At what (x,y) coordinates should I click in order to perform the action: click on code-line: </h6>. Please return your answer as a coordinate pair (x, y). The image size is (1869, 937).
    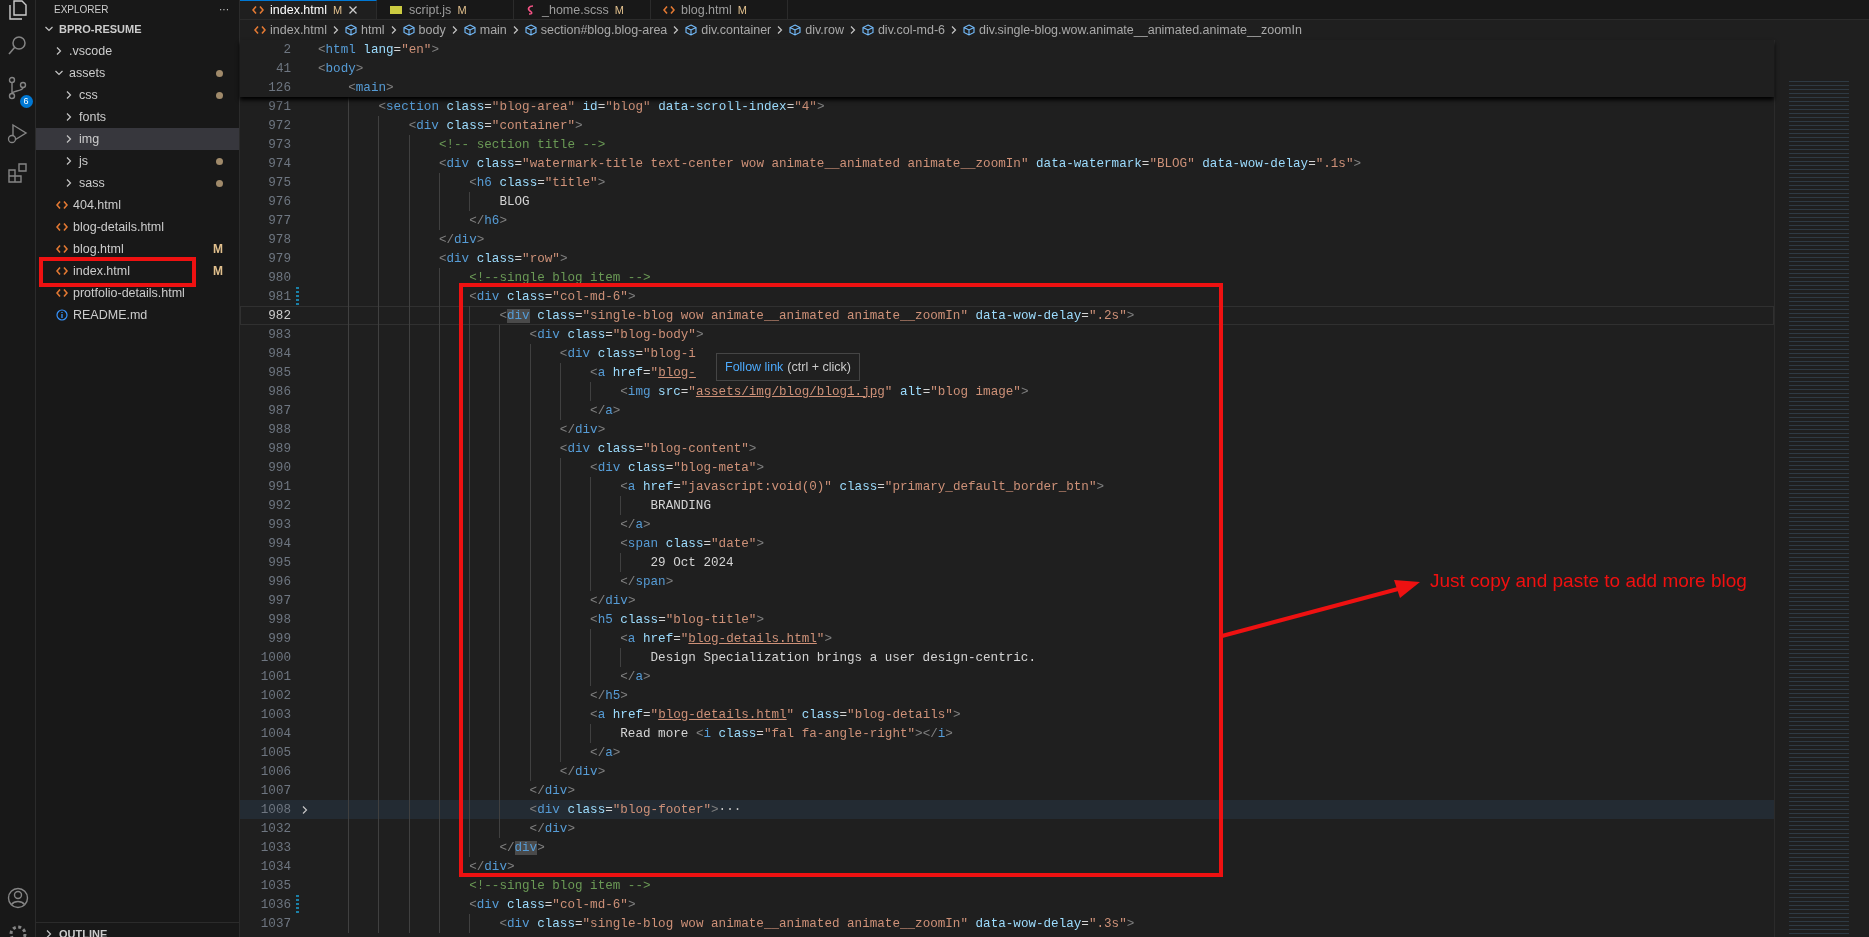
    Looking at the image, I should click on (487, 220).